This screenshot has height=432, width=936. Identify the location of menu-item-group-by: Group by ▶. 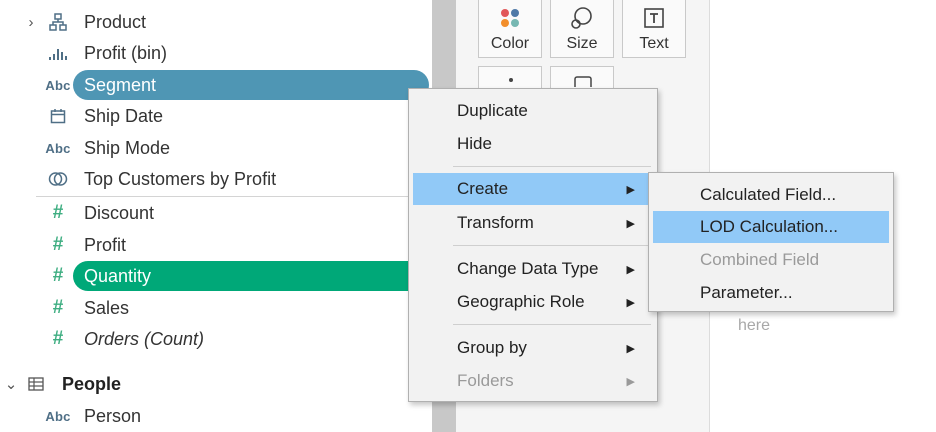
(533, 348).